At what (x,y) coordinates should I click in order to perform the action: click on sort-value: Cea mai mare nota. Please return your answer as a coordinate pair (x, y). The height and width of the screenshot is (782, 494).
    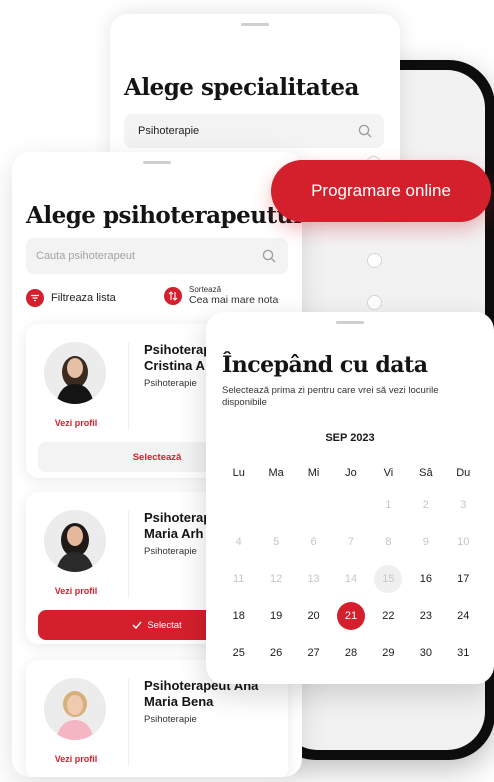
    Looking at the image, I should click on (234, 300).